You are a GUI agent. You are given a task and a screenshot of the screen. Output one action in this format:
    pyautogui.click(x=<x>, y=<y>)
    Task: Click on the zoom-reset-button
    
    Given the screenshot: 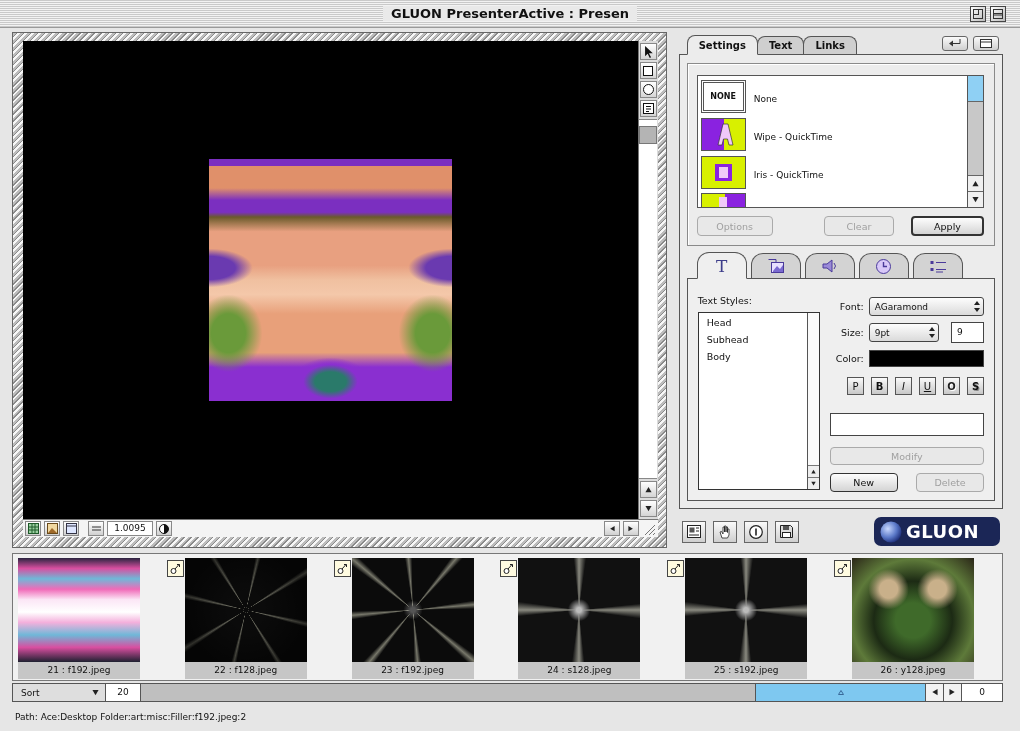 What is the action you would take?
    pyautogui.click(x=96, y=528)
    